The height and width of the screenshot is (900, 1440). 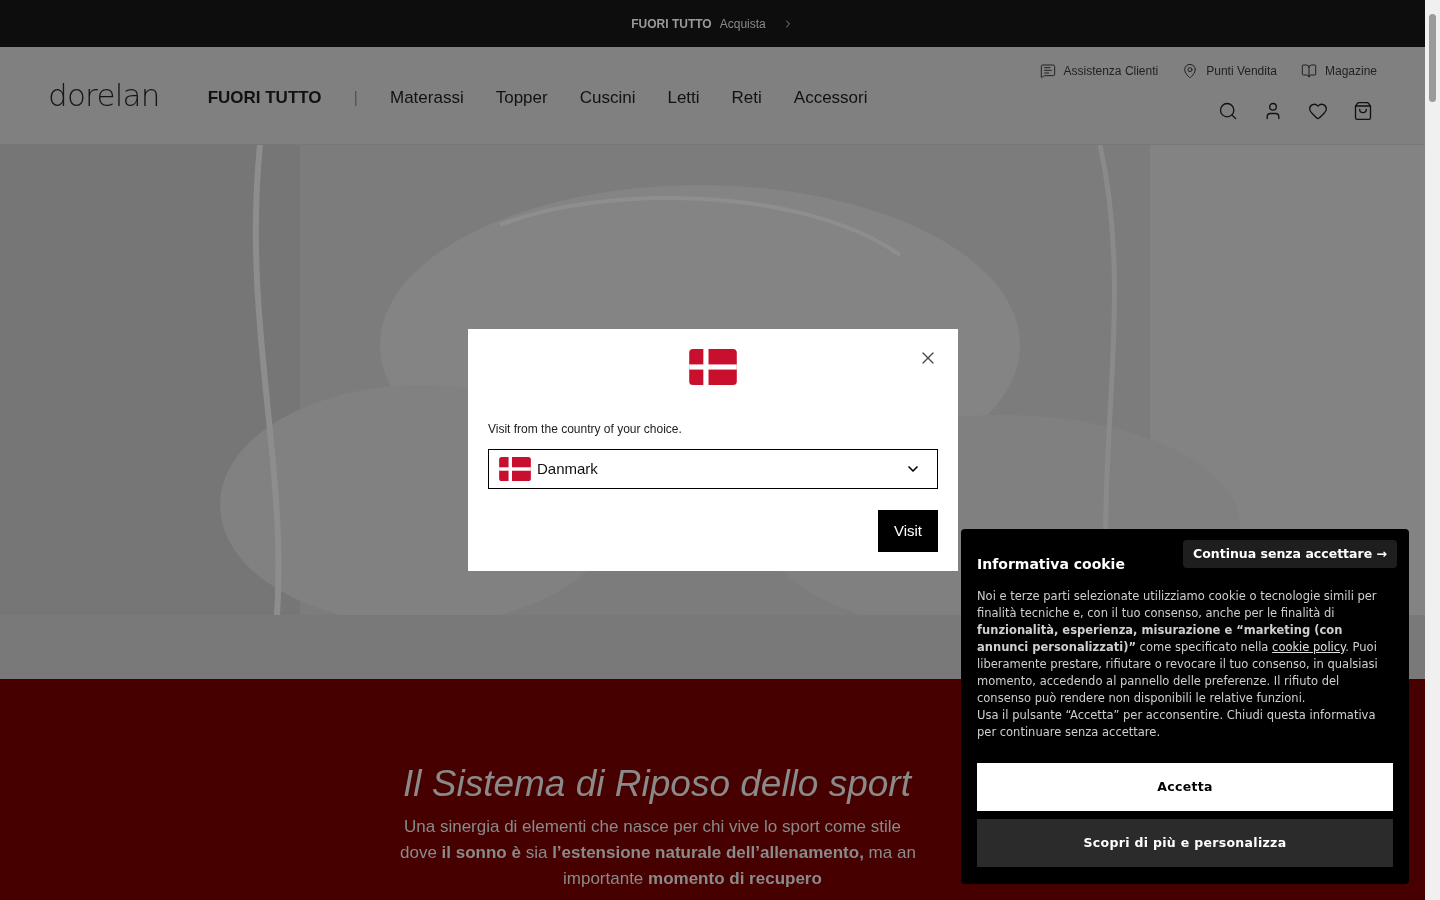 I want to click on nav-link: FUORI TUTTO, so click(x=264, y=97).